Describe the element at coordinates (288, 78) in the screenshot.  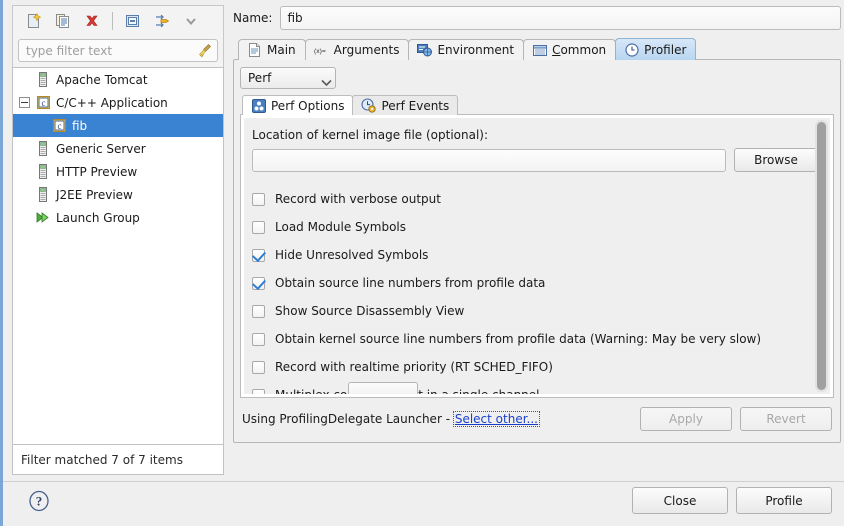
I see `profiling-tool-combo: Perf` at that location.